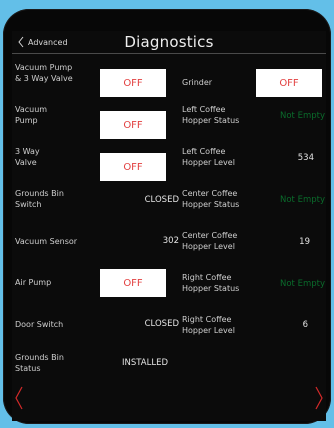 This screenshot has height=428, width=334. What do you see at coordinates (170, 241) in the screenshot?
I see `vacuum-sensor-value: 302` at bounding box center [170, 241].